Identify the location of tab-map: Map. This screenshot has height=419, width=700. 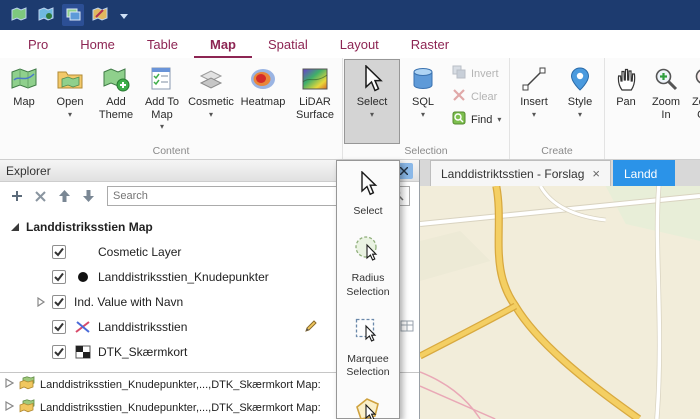
(223, 44).